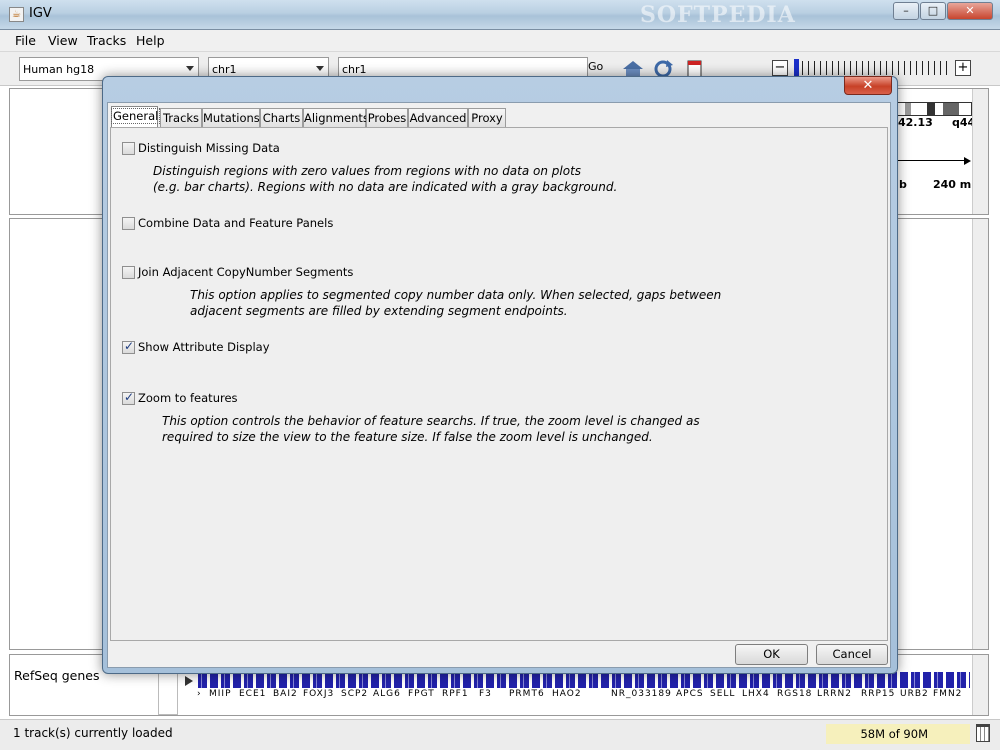 The width and height of the screenshot is (1000, 750). I want to click on gene-label: HAO2, so click(567, 694).